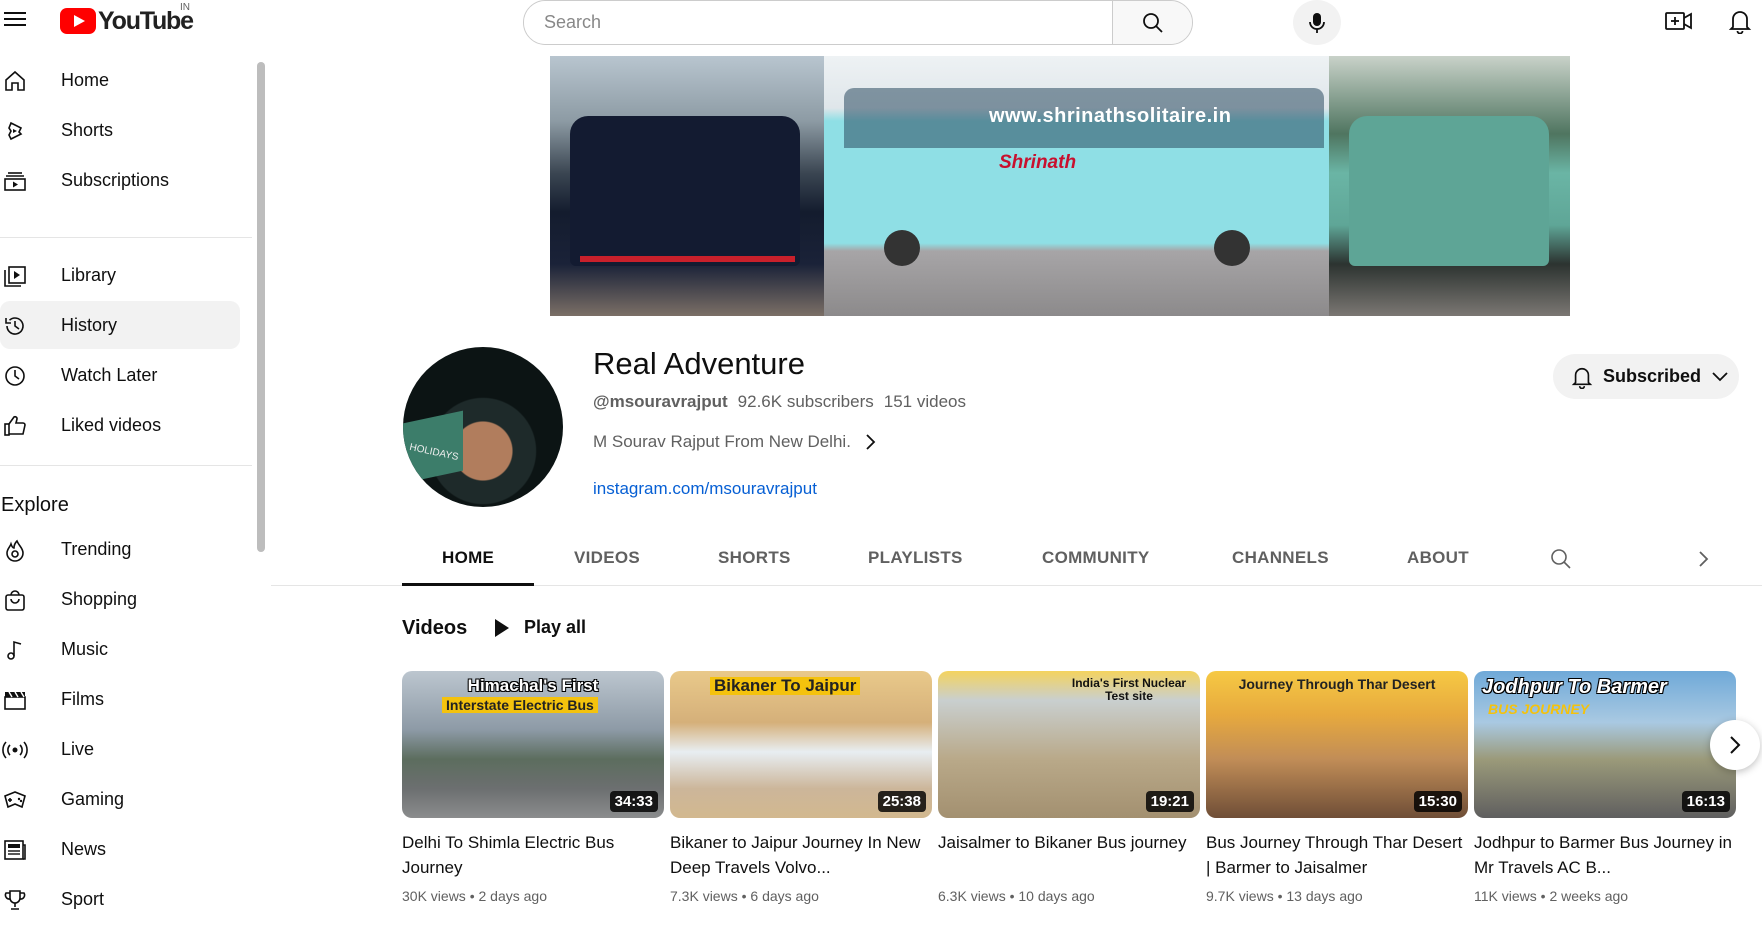  What do you see at coordinates (1324, 896) in the screenshot?
I see `video-age: 13 days ago` at bounding box center [1324, 896].